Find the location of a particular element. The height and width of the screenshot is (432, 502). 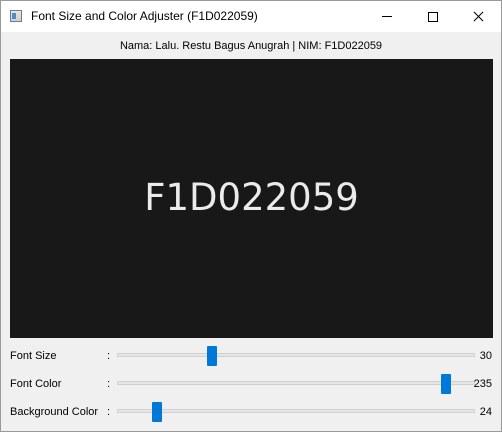

title-bar: Font Size and Color Adjuster (F1D022059) is located at coordinates (251, 16).